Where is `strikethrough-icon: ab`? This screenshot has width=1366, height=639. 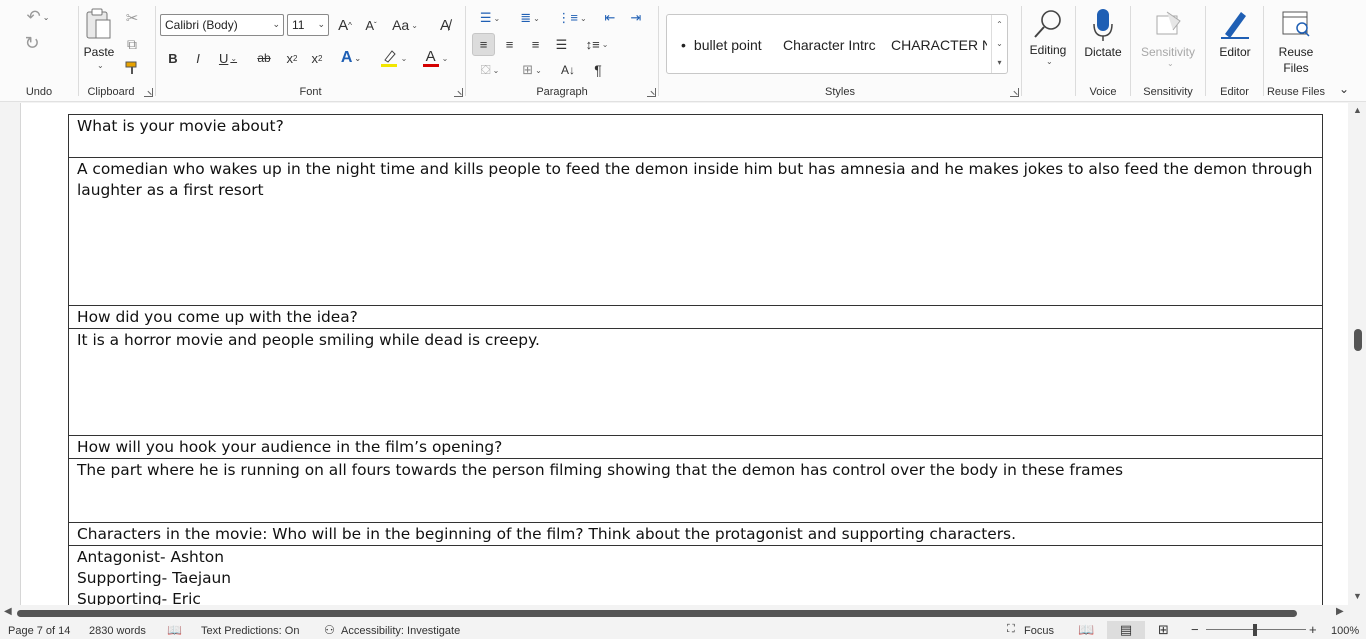
strikethrough-icon: ab is located at coordinates (264, 58).